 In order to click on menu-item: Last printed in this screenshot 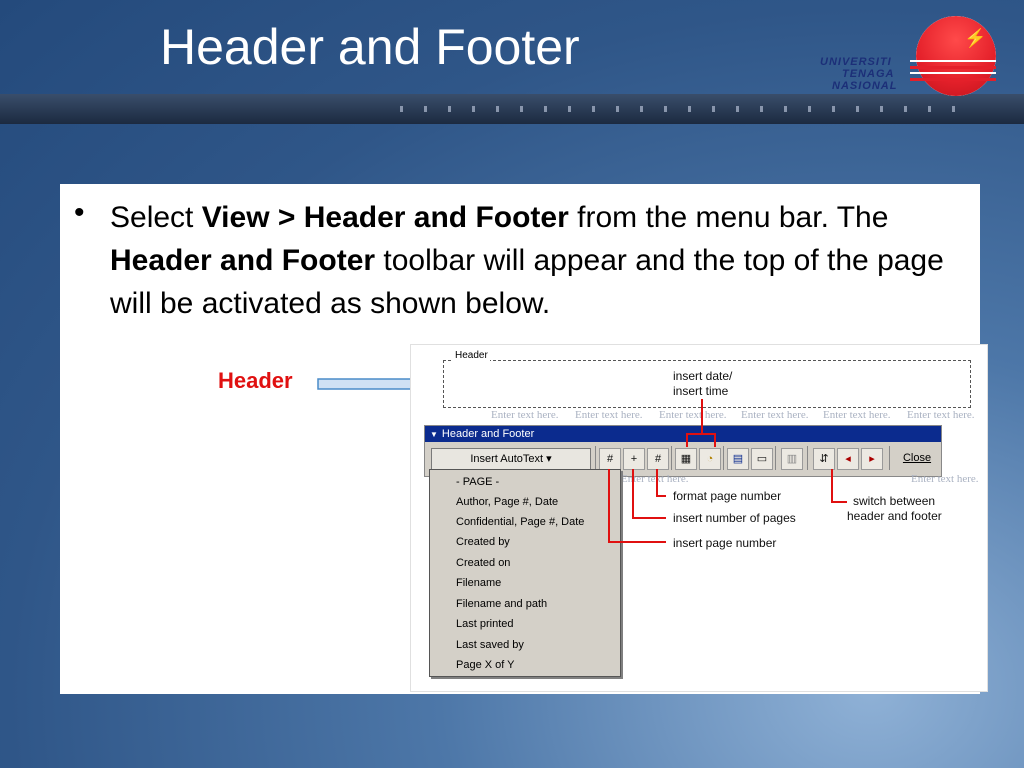, I will do `click(484, 624)`.